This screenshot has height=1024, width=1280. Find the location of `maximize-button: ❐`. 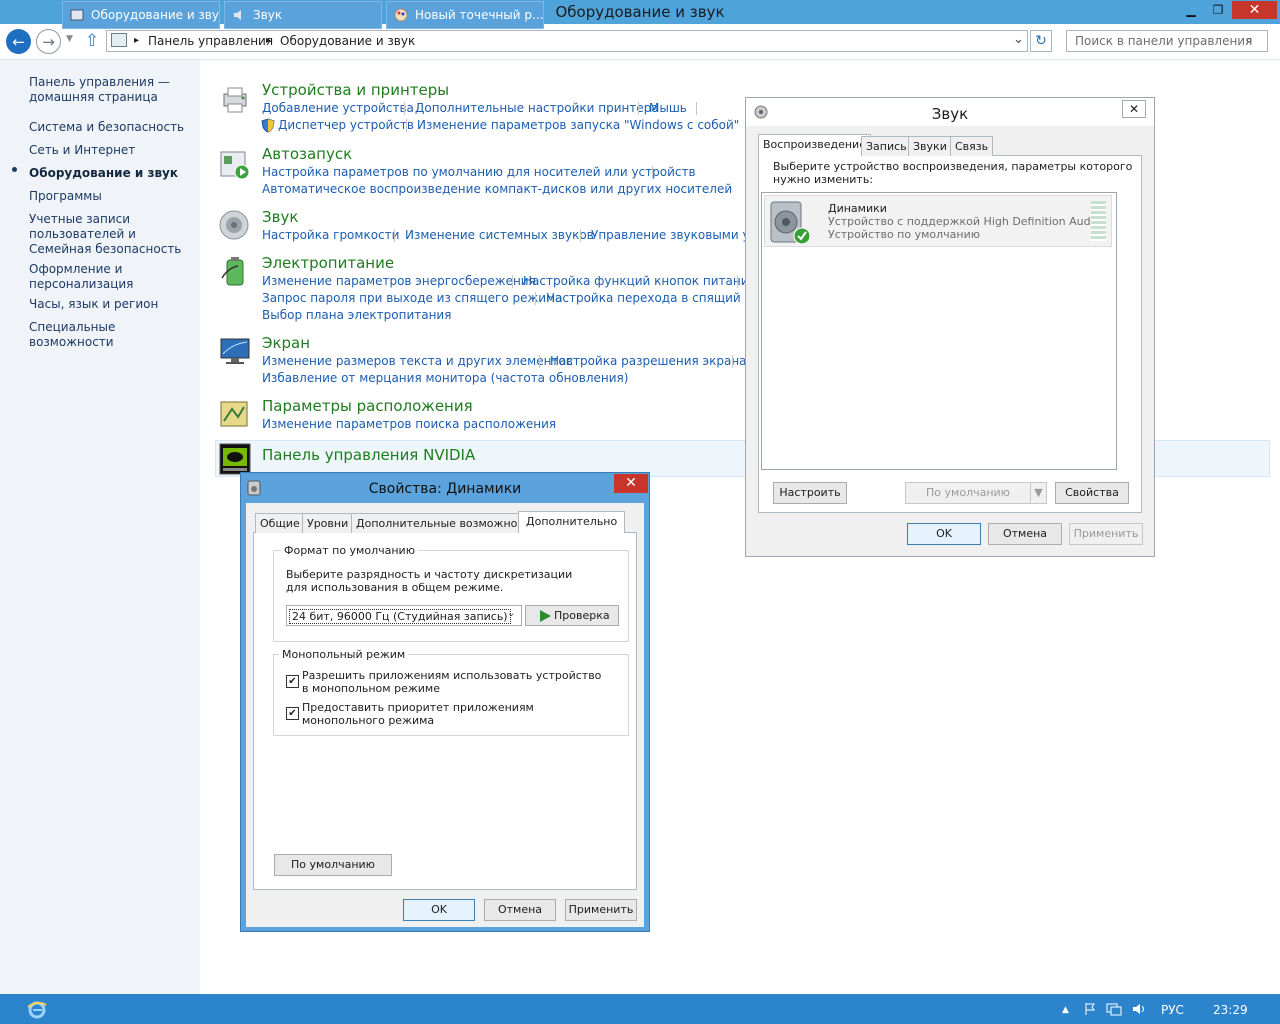

maximize-button: ❐ is located at coordinates (1218, 10).